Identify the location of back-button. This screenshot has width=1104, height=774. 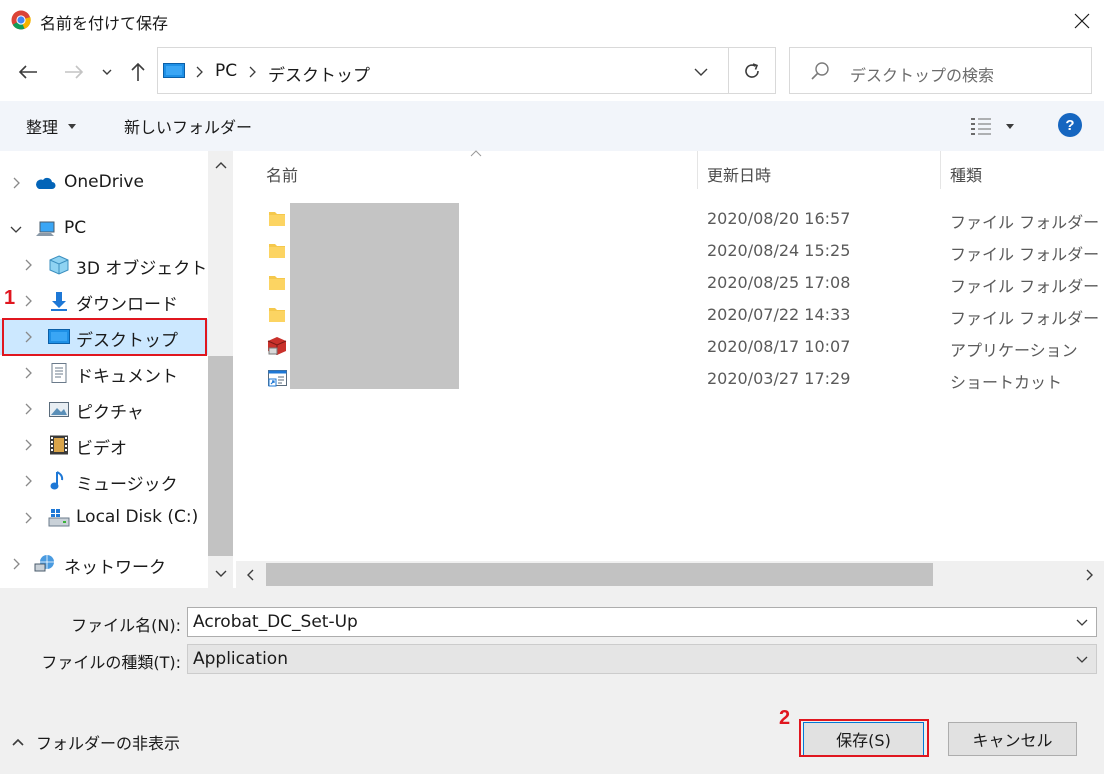
(28, 72).